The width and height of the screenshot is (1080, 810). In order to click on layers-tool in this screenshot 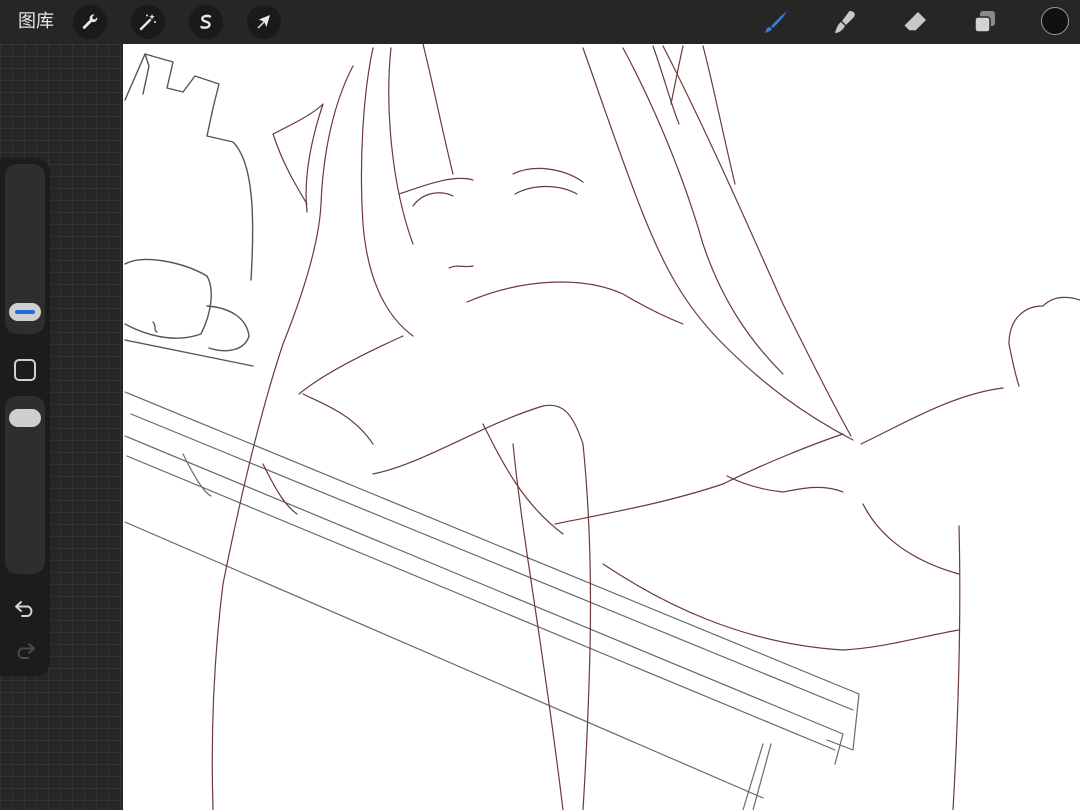, I will do `click(985, 22)`.